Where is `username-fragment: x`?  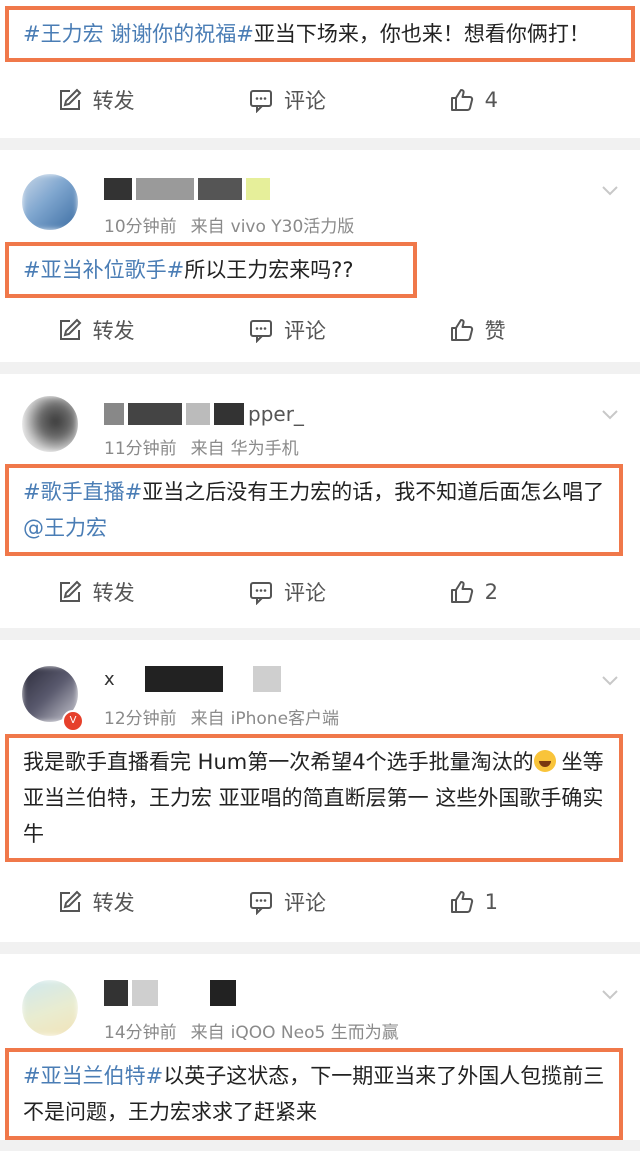 username-fragment: x is located at coordinates (109, 679).